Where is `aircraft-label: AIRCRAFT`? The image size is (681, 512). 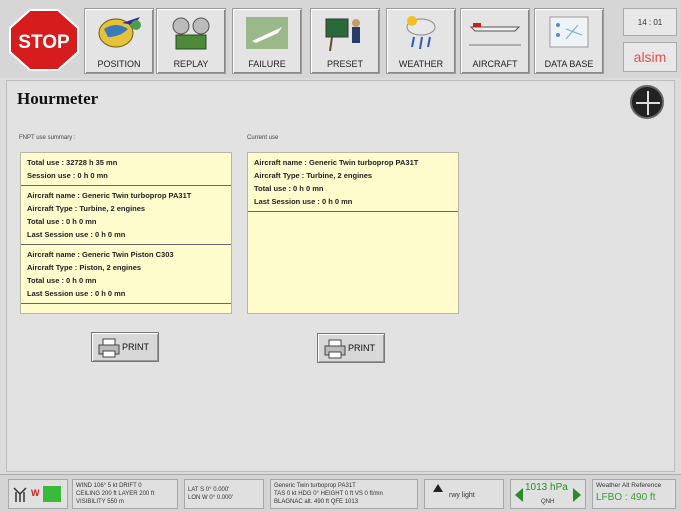
aircraft-label: AIRCRAFT is located at coordinates (495, 64).